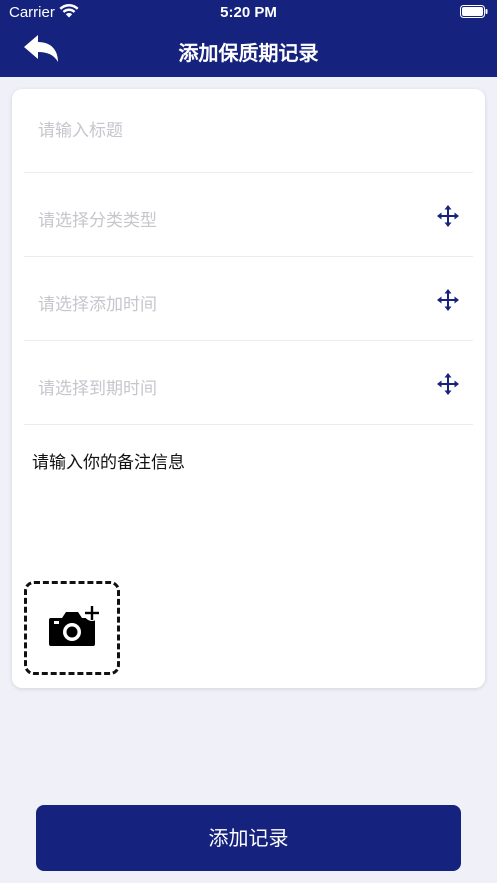 Image resolution: width=497 pixels, height=883 pixels. What do you see at coordinates (248, 299) in the screenshot?
I see `add-time-select-row: 请选择添加时间` at bounding box center [248, 299].